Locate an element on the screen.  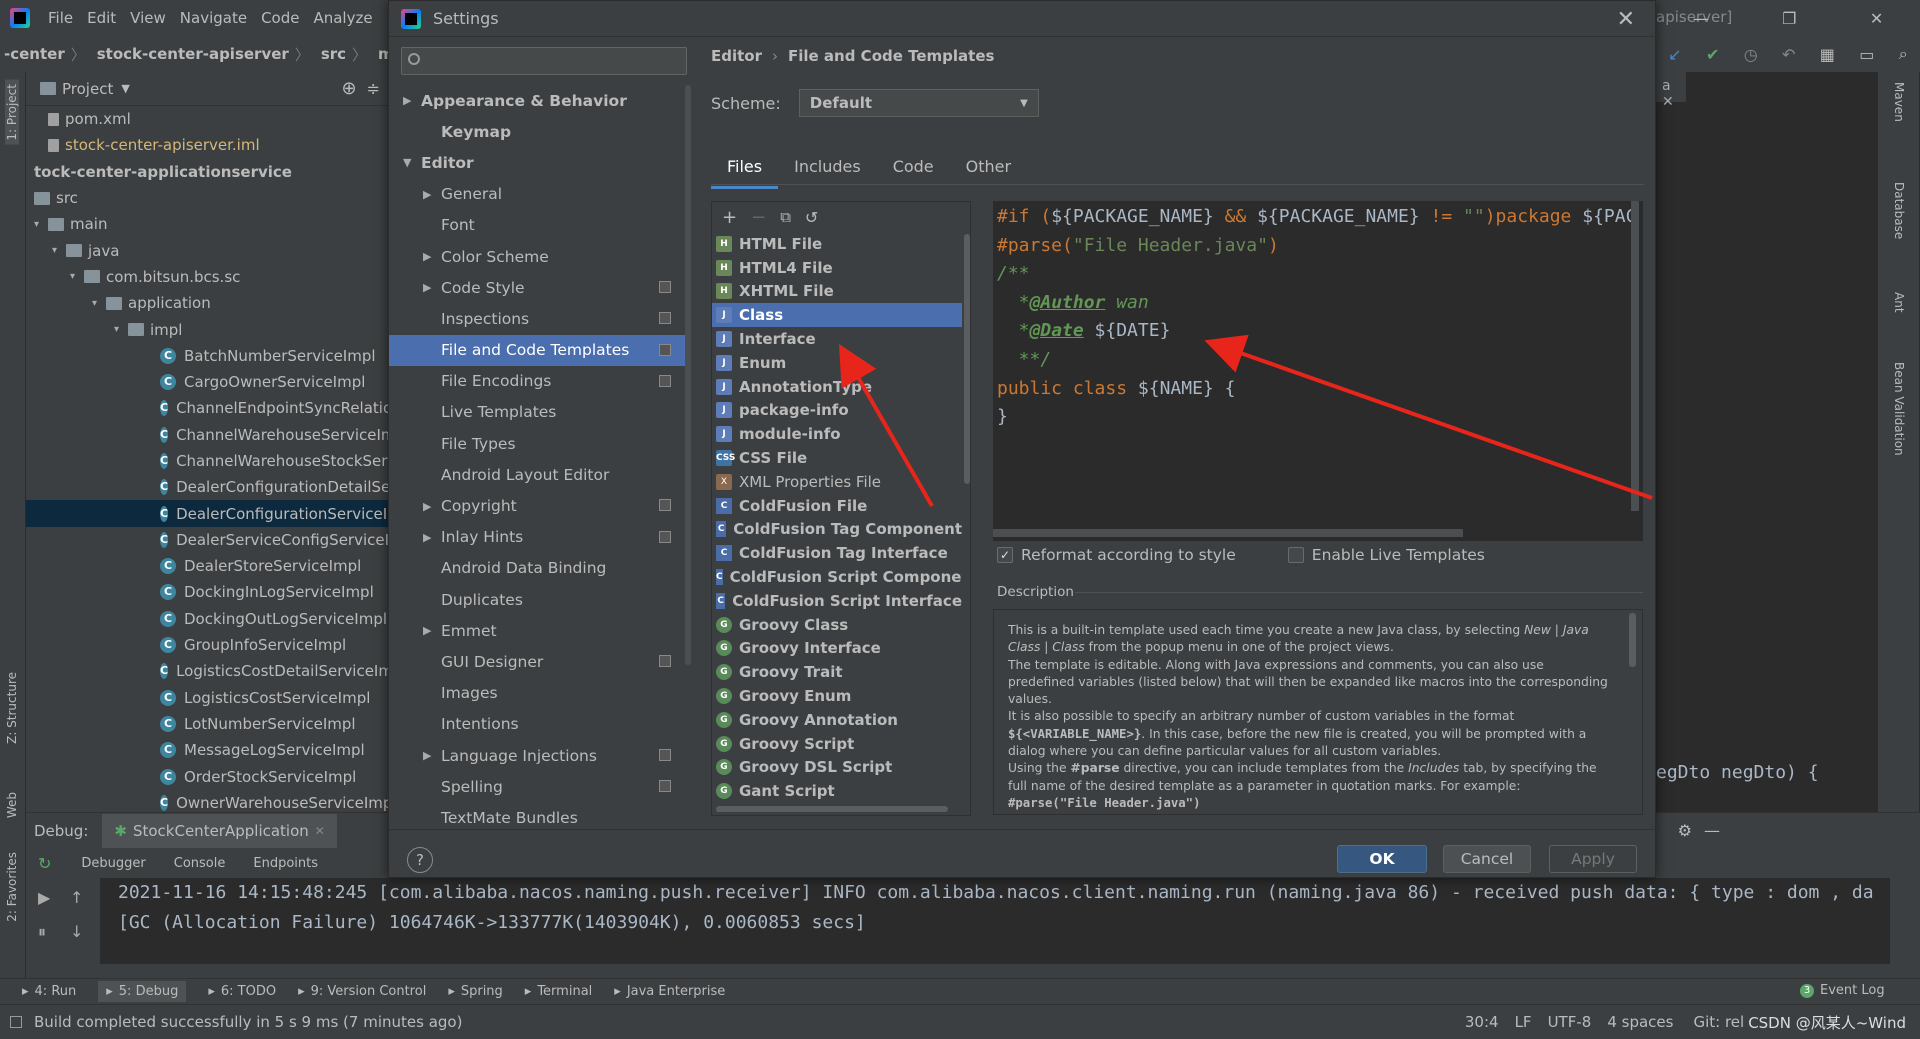
bottom-tab: ▸ Java Enterprise is located at coordinates (669, 991).